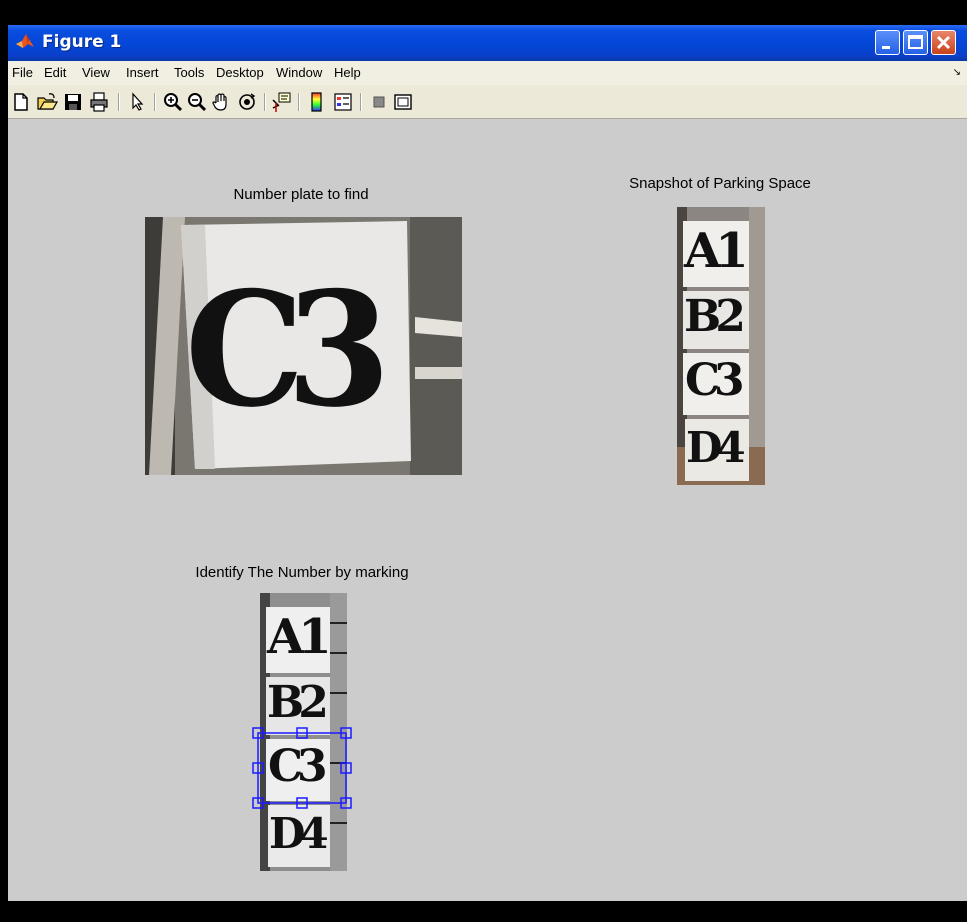 Image resolution: width=967 pixels, height=922 pixels. Describe the element at coordinates (379, 102) in the screenshot. I see `hide-plot-tools-icon` at that location.